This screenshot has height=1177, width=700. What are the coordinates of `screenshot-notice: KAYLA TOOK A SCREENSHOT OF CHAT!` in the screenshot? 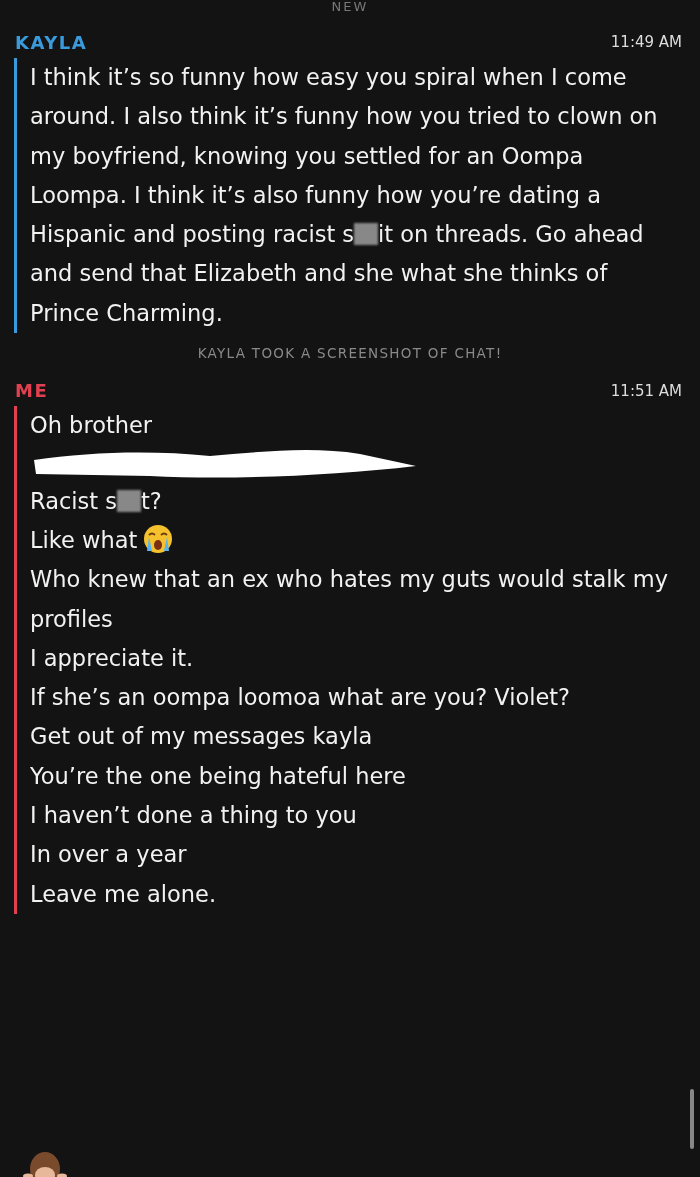 It's located at (350, 354).